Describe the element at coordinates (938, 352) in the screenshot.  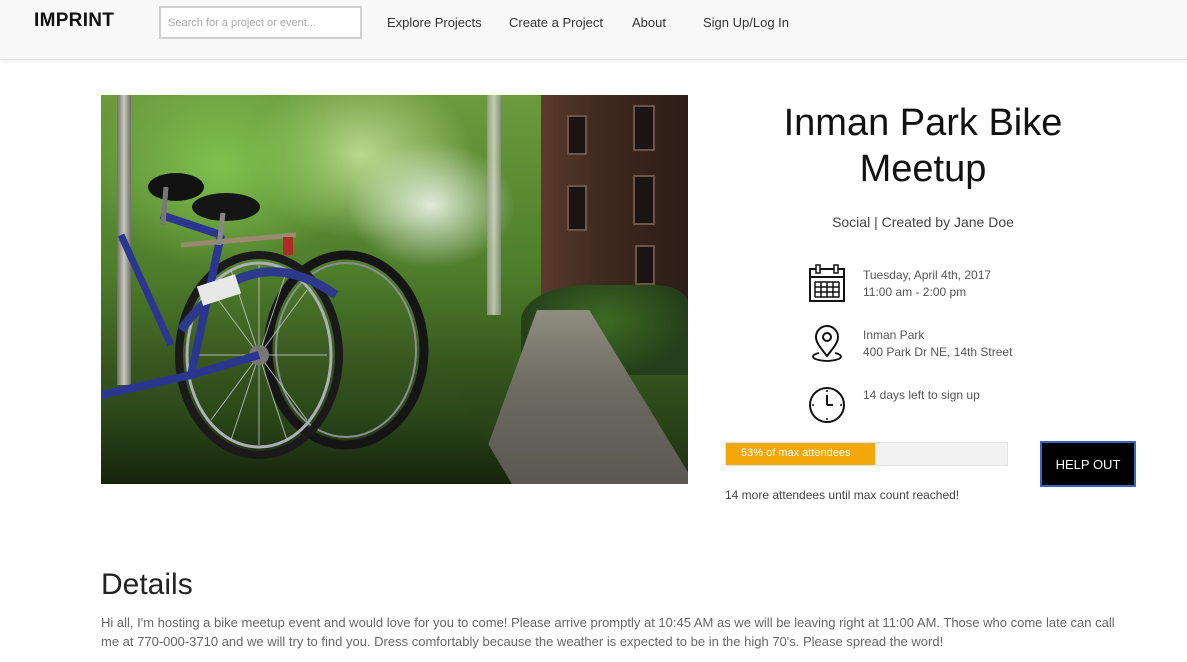
I see `location-address: 400 Park Dr NE, 14th Street` at that location.